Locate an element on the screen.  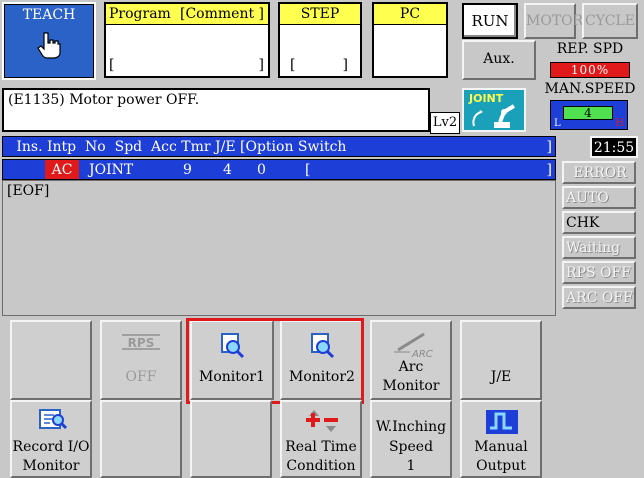
motor-button: MOTOR is located at coordinates (553, 21).